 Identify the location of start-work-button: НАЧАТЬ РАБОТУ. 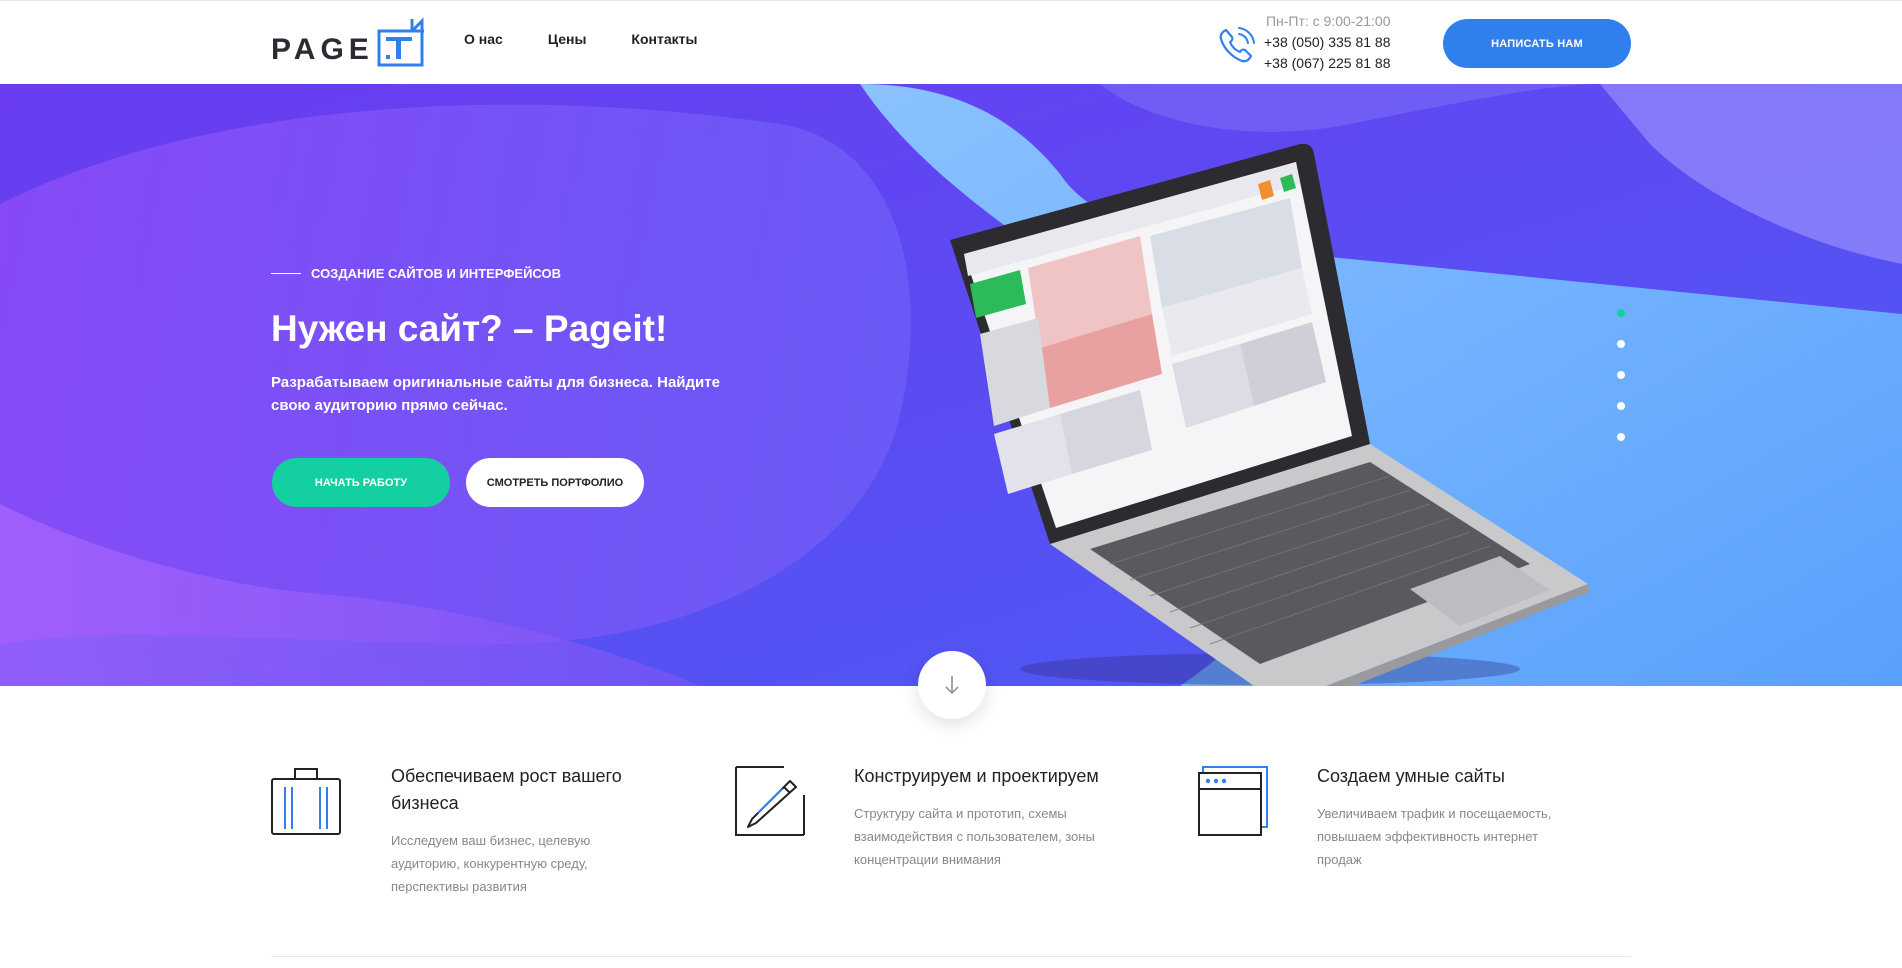
(361, 482).